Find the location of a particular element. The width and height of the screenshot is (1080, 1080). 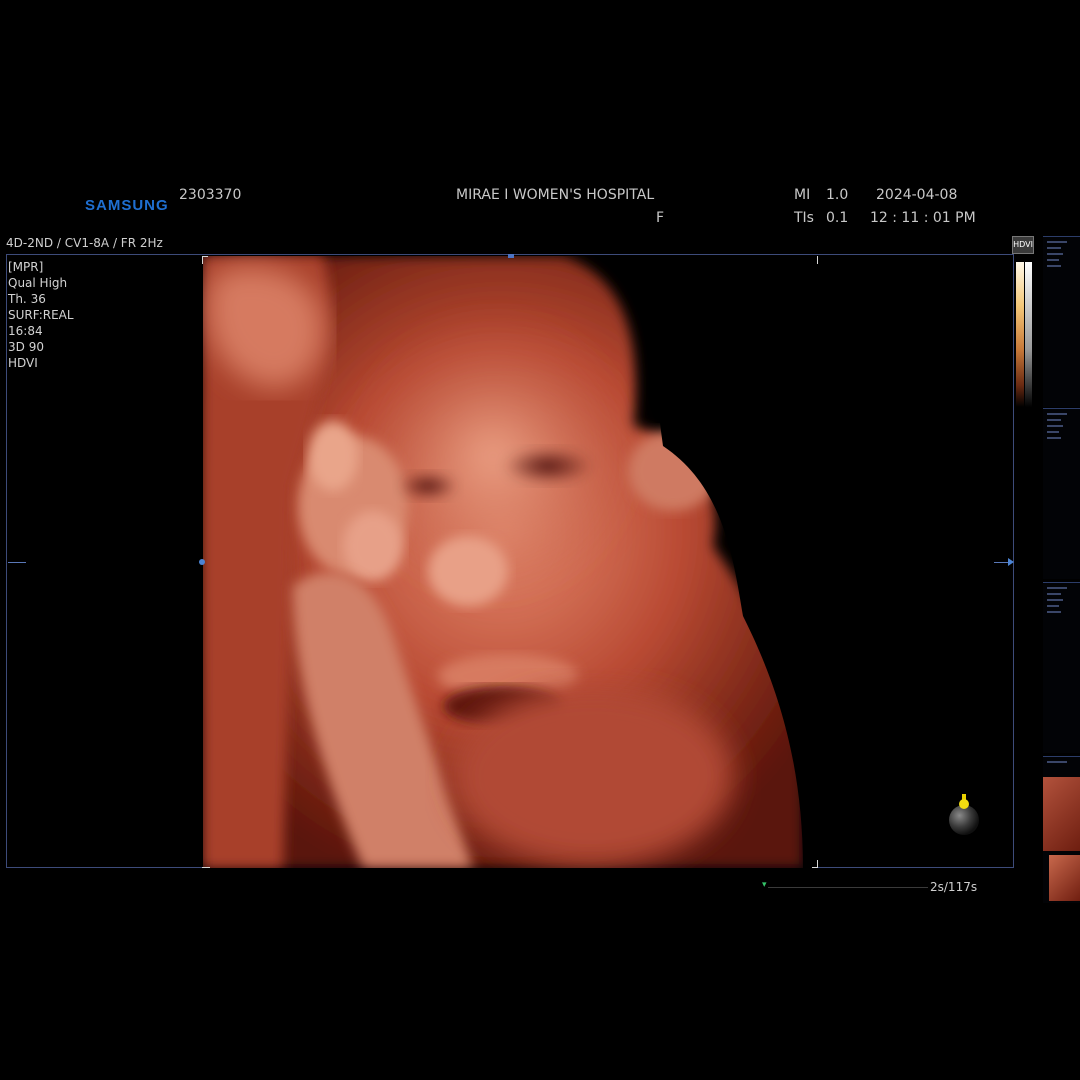

exam-date: 2024-04-08 is located at coordinates (917, 195).